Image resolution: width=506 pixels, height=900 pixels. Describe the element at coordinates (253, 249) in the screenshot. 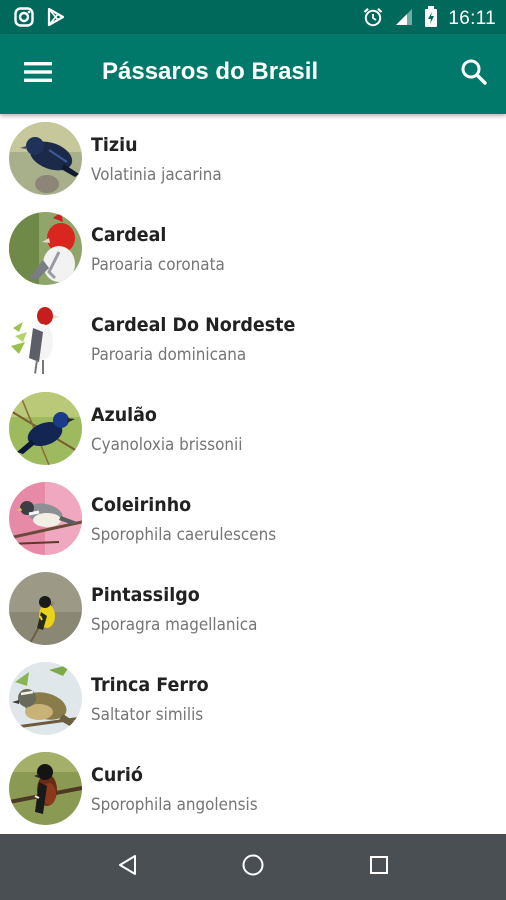

I see `list-item: Cardeal Paroaria coronata` at that location.